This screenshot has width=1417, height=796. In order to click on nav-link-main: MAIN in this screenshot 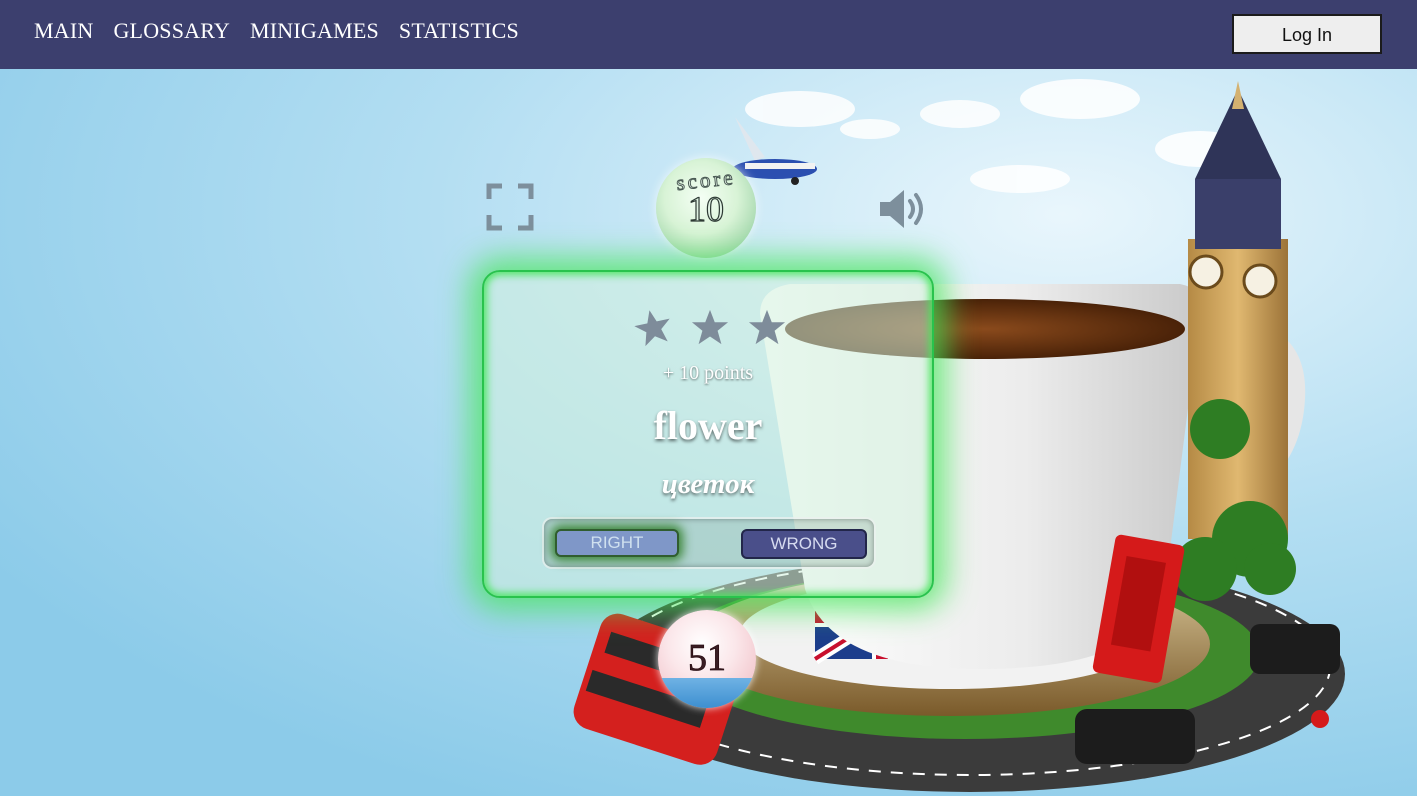, I will do `click(63, 31)`.